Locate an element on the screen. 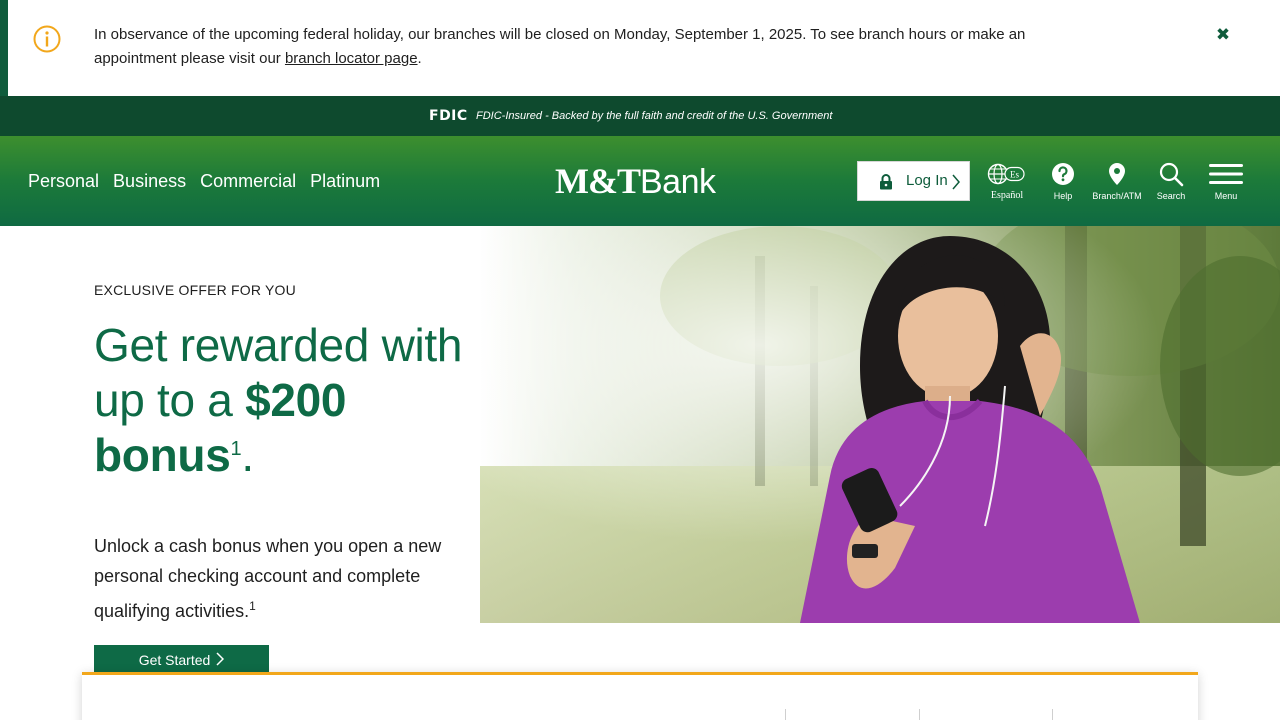 The image size is (1280, 720). login-button: Log In is located at coordinates (913, 181).